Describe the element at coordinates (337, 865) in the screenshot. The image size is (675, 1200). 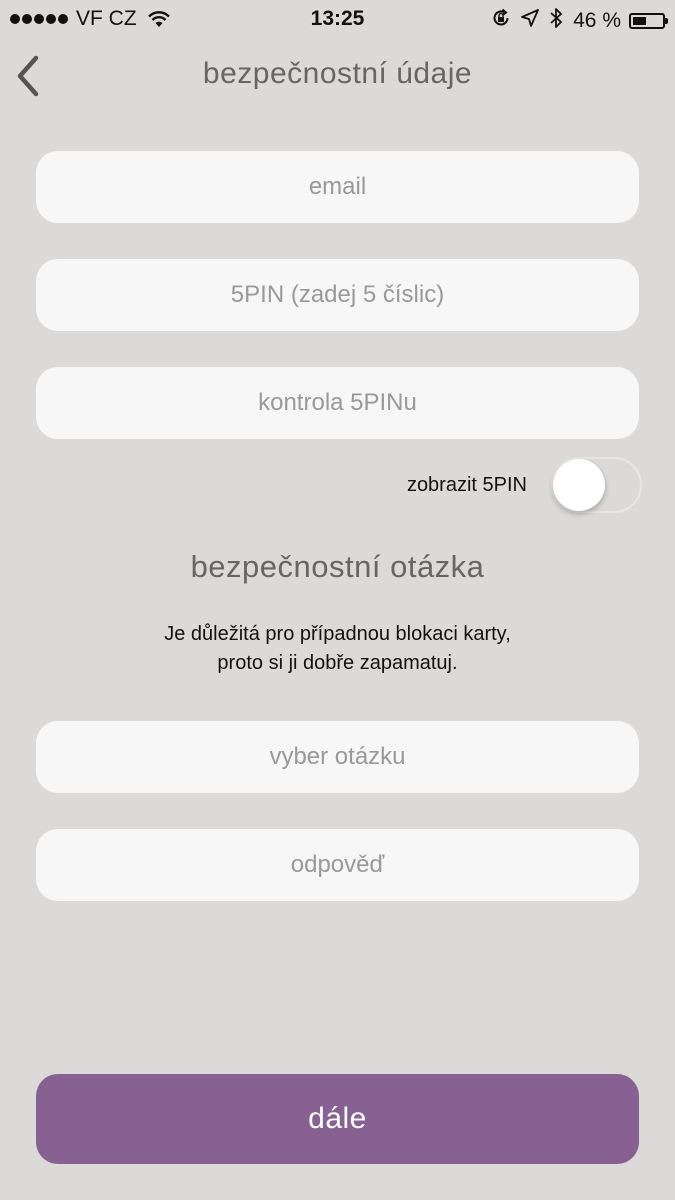
I see `answer-input` at that location.